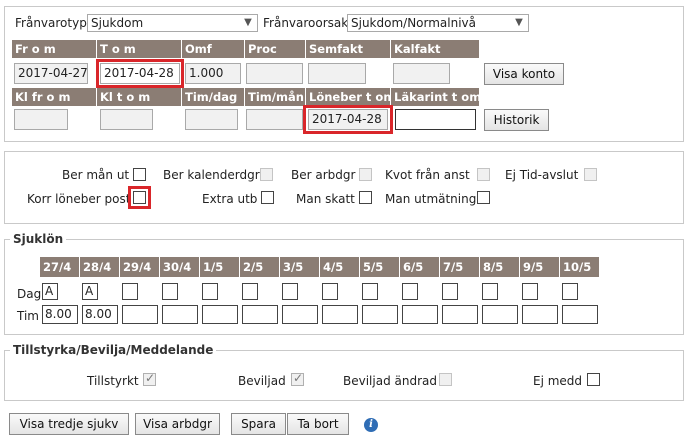 Image resolution: width=688 pixels, height=440 pixels. Describe the element at coordinates (96, 175) in the screenshot. I see `ber-man-ut-label: Ber mån ut` at that location.